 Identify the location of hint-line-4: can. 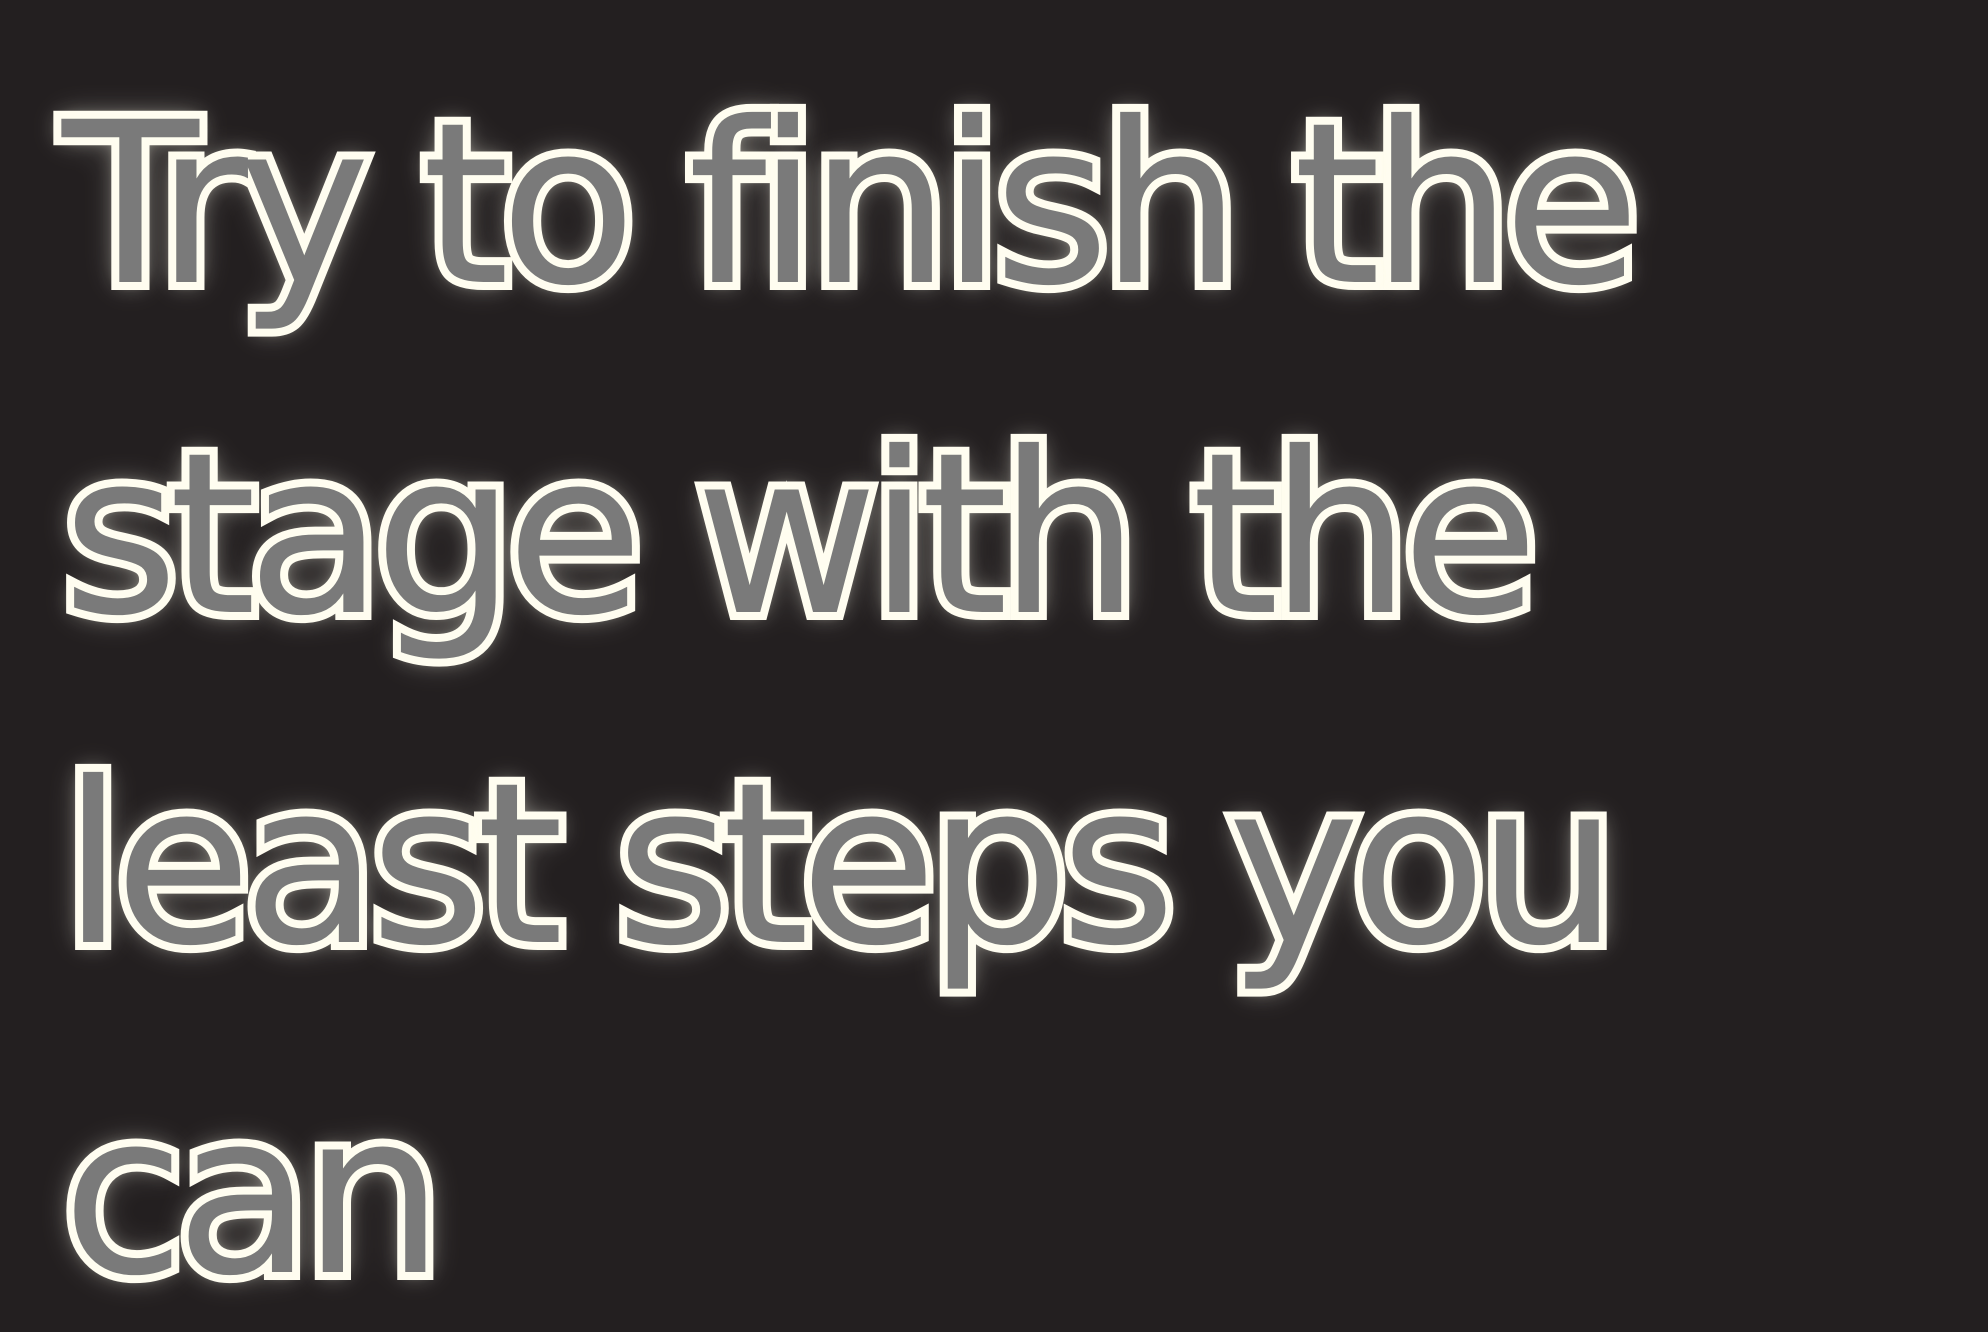
(253, 1194).